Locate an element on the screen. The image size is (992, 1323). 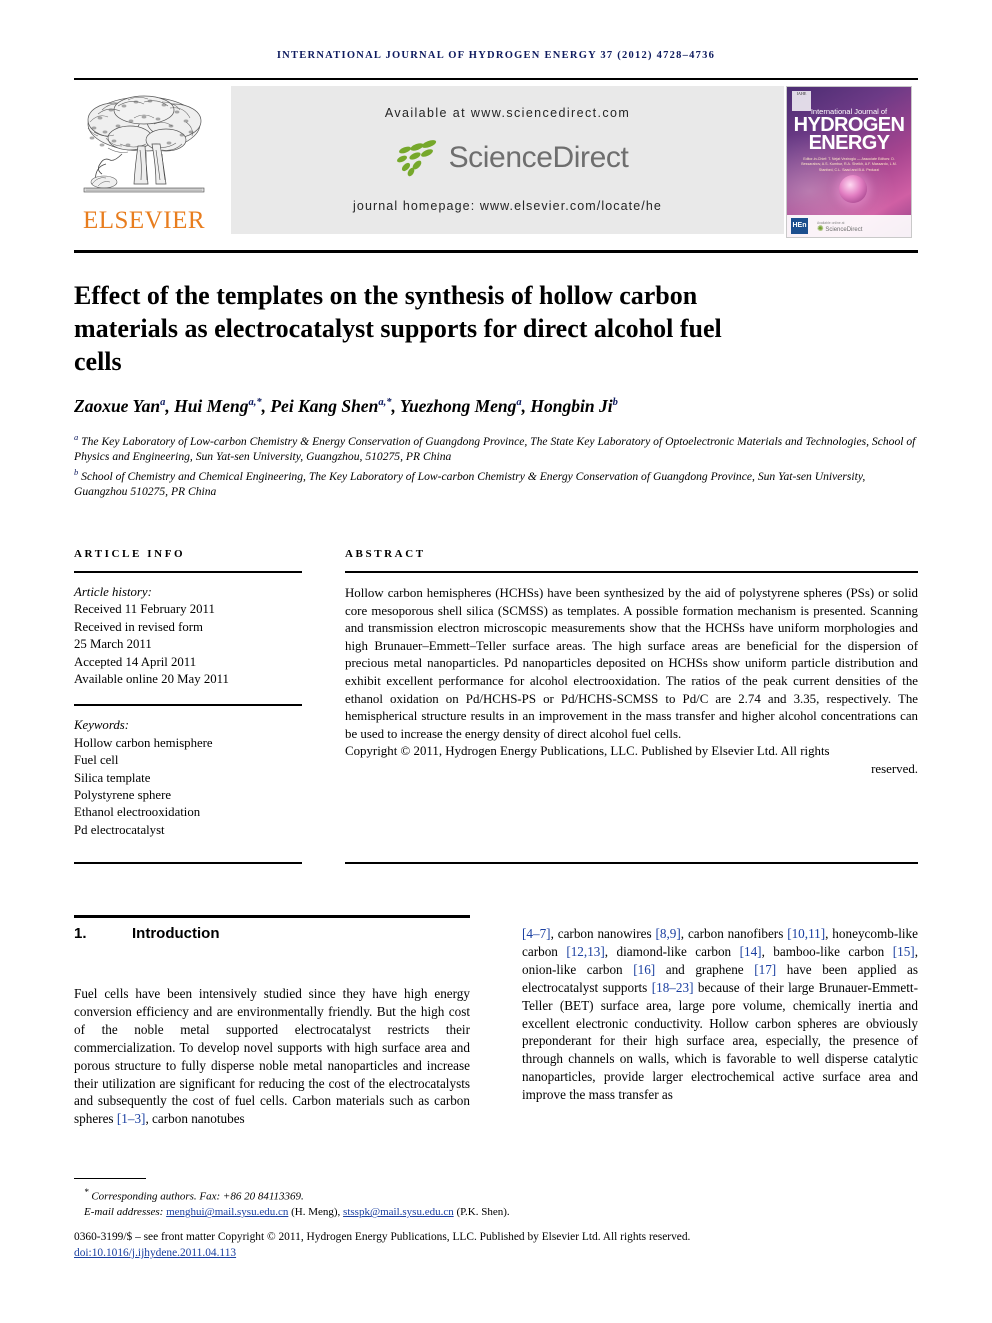
email-link-meng: menghui@mail.sysu.edu.cn is located at coordinates (227, 1212).